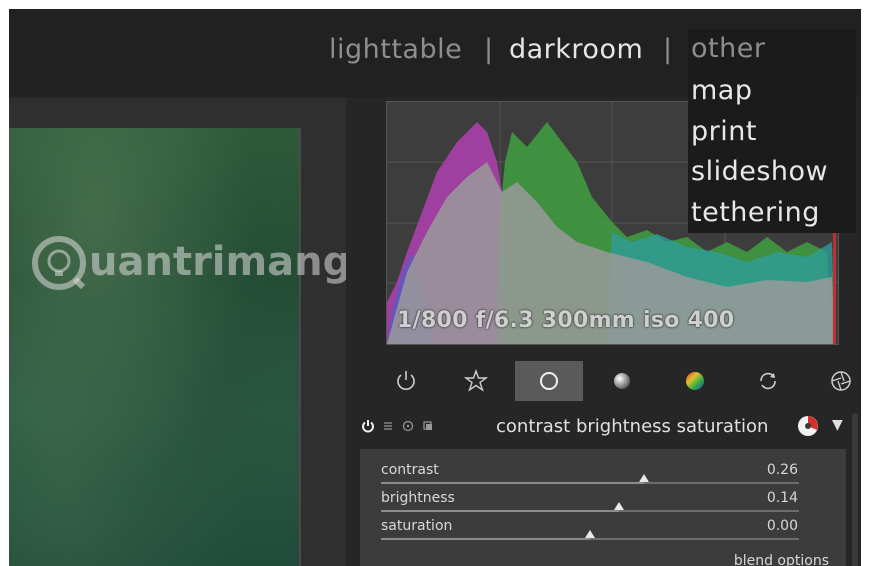  Describe the element at coordinates (772, 131) in the screenshot. I see `view-dropdown-menu: other map print slideshow tethering` at that location.